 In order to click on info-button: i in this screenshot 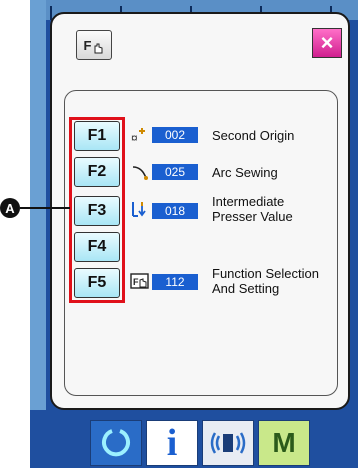, I will do `click(172, 443)`.